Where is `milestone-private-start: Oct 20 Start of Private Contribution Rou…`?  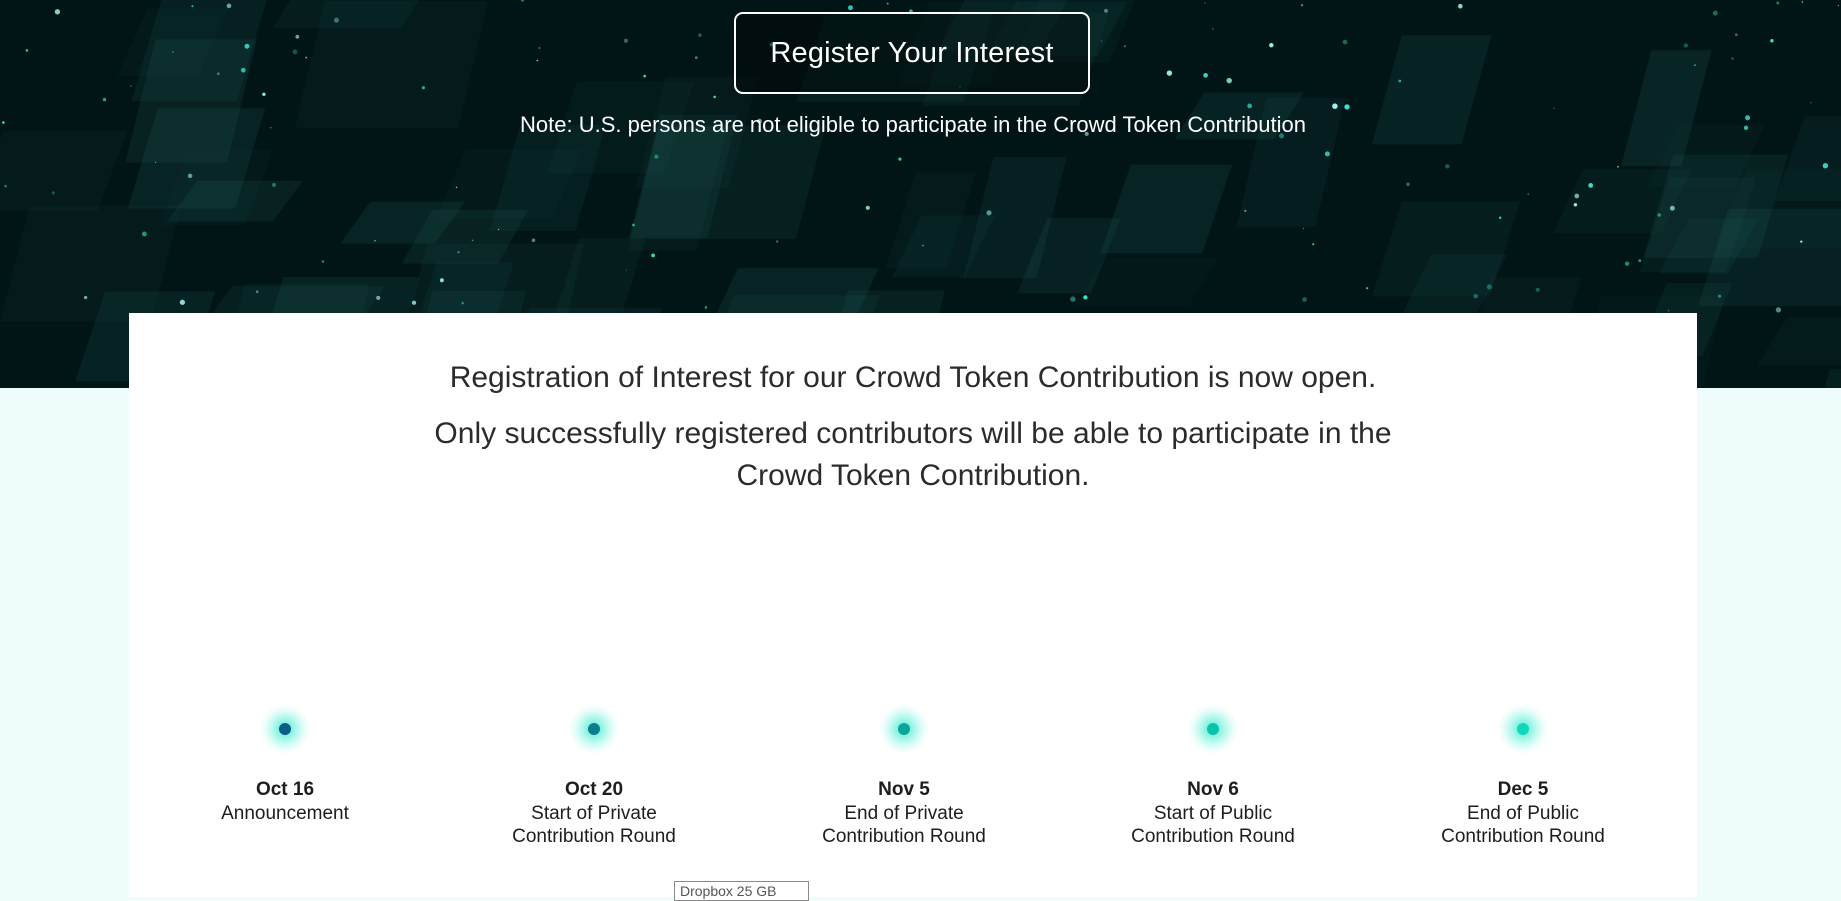
milestone-private-start: Oct 20 Start of Private Contribution Rou… is located at coordinates (594, 813).